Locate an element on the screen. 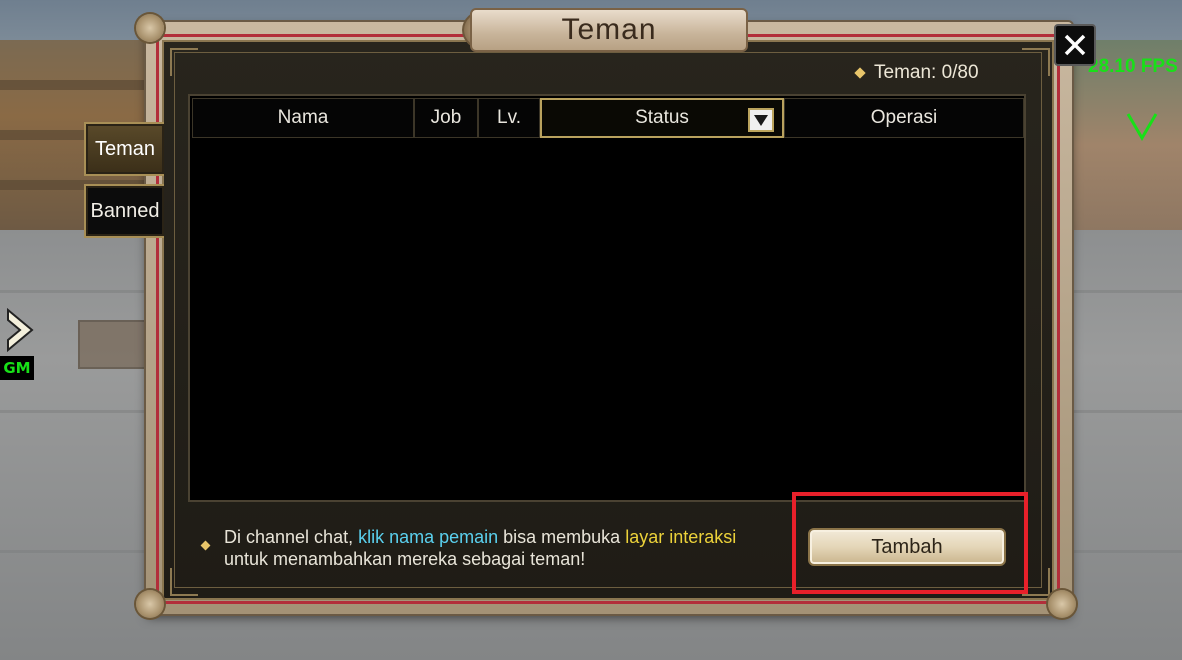  fps-counter: 28.10 FPS is located at coordinates (1133, 66).